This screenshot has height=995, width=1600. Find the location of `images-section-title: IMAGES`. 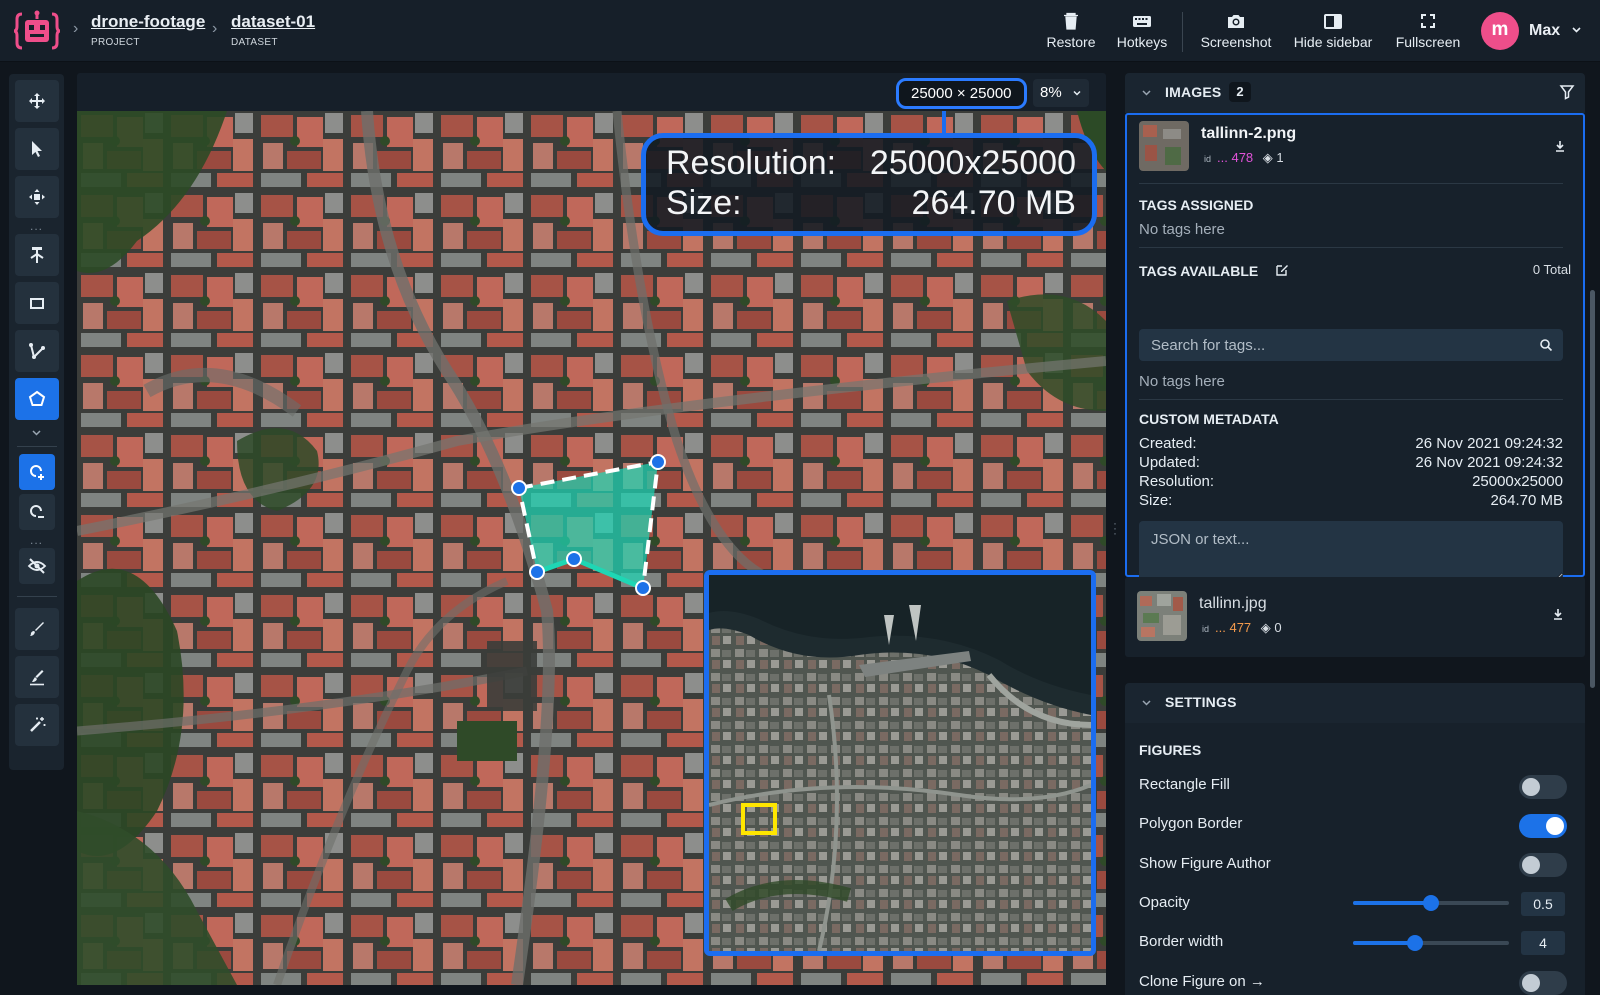

images-section-title: IMAGES is located at coordinates (1193, 92).